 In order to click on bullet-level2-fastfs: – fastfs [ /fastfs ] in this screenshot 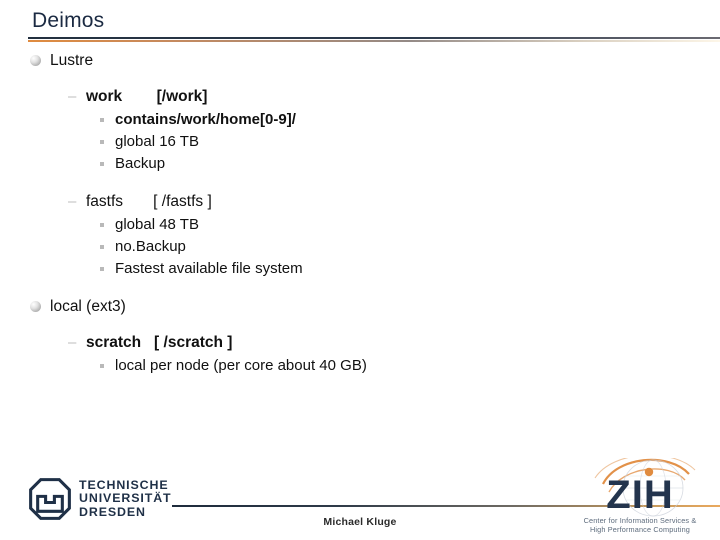, I will do `click(384, 202)`.